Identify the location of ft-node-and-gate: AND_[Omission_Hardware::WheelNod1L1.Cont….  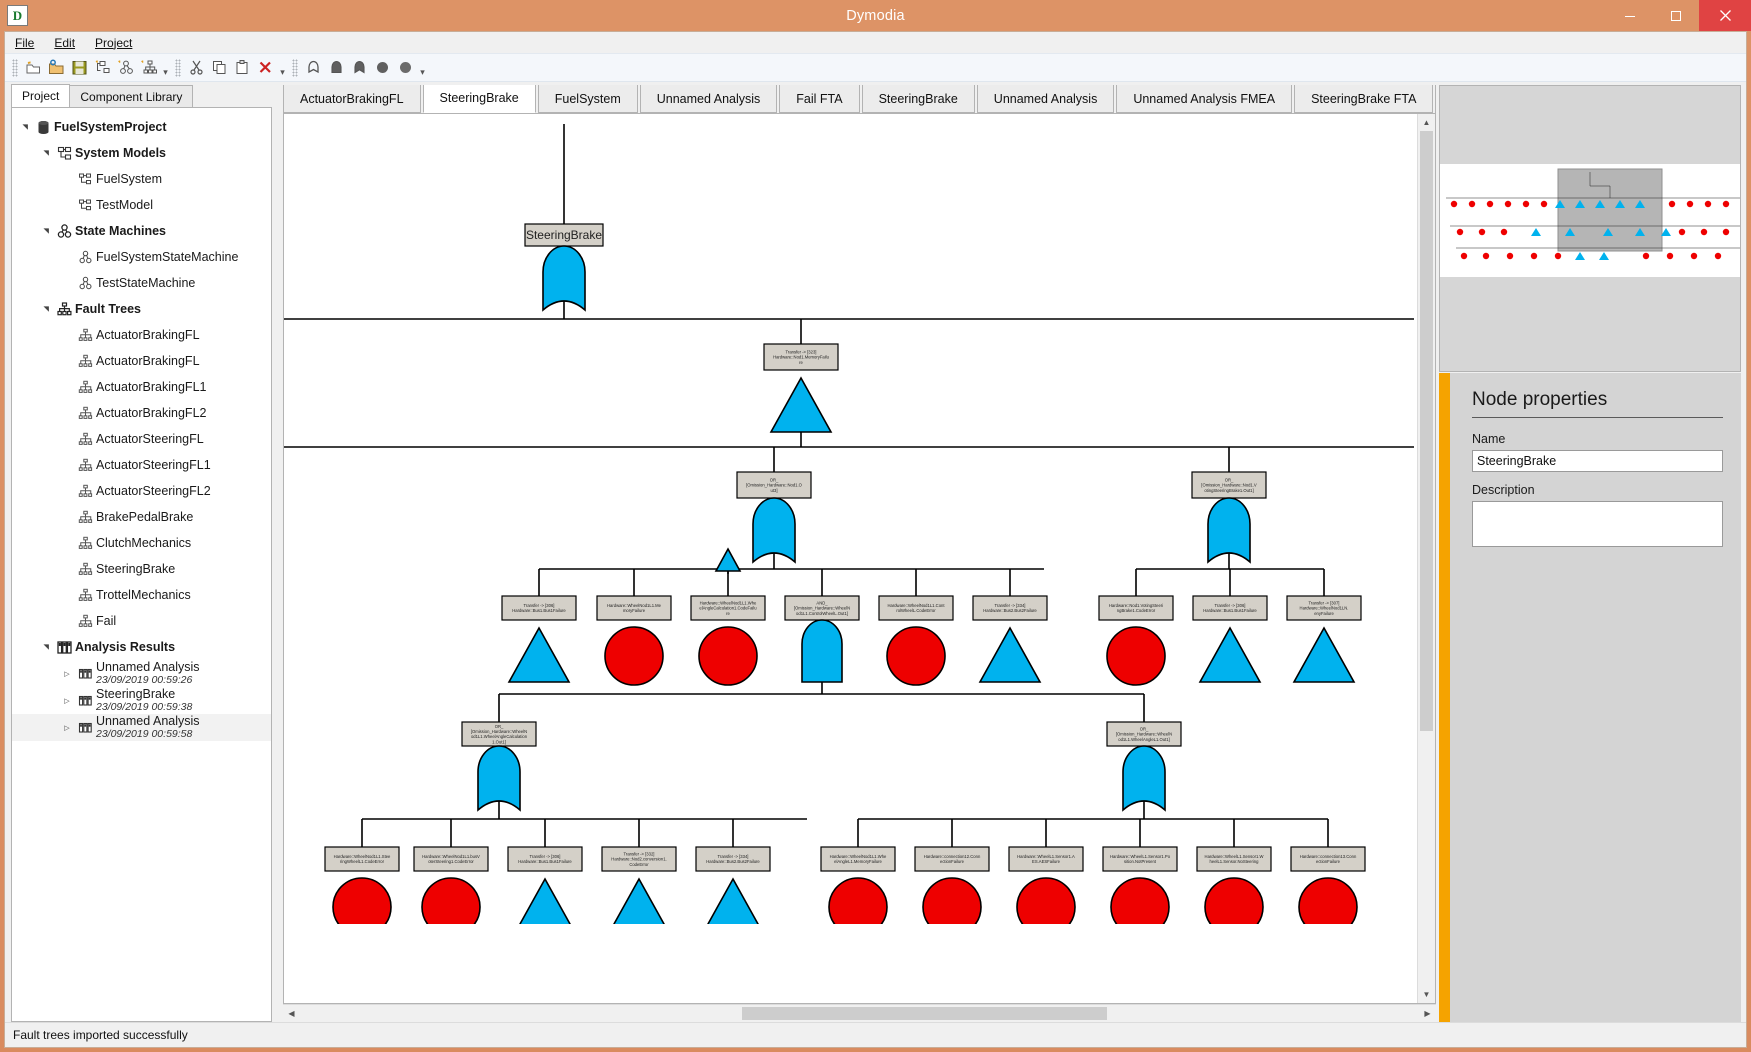
(822, 639).